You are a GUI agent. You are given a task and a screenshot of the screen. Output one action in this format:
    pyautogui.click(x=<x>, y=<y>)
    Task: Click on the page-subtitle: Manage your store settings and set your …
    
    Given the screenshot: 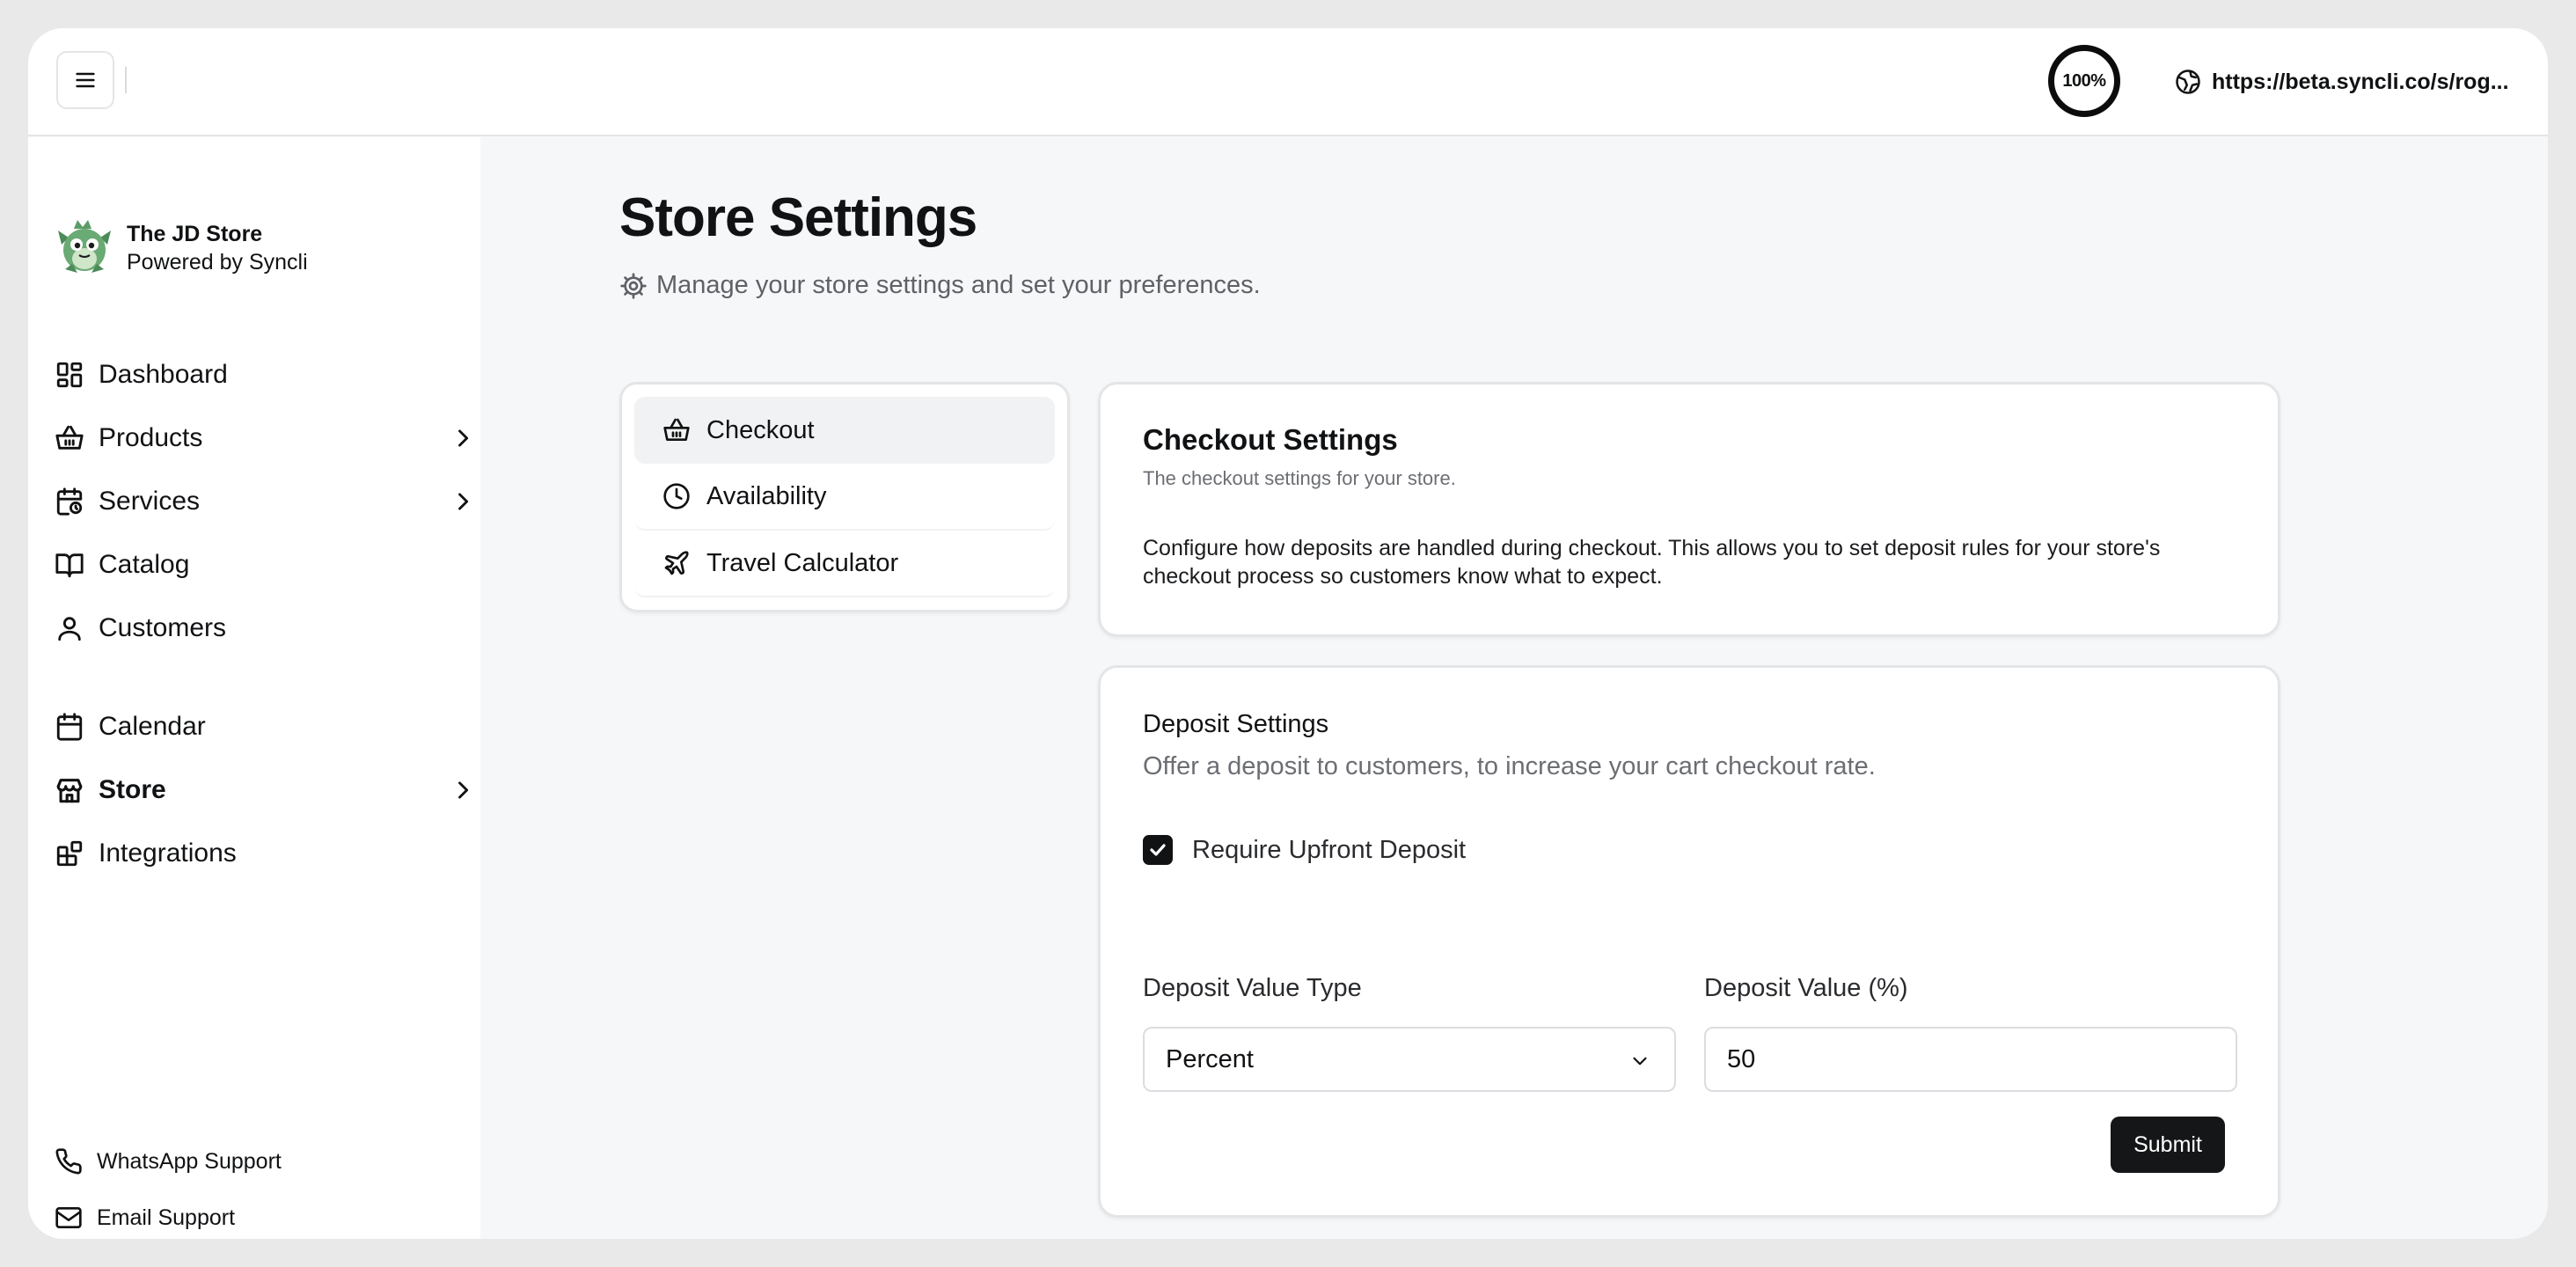 What is the action you would take?
    pyautogui.click(x=940, y=285)
    